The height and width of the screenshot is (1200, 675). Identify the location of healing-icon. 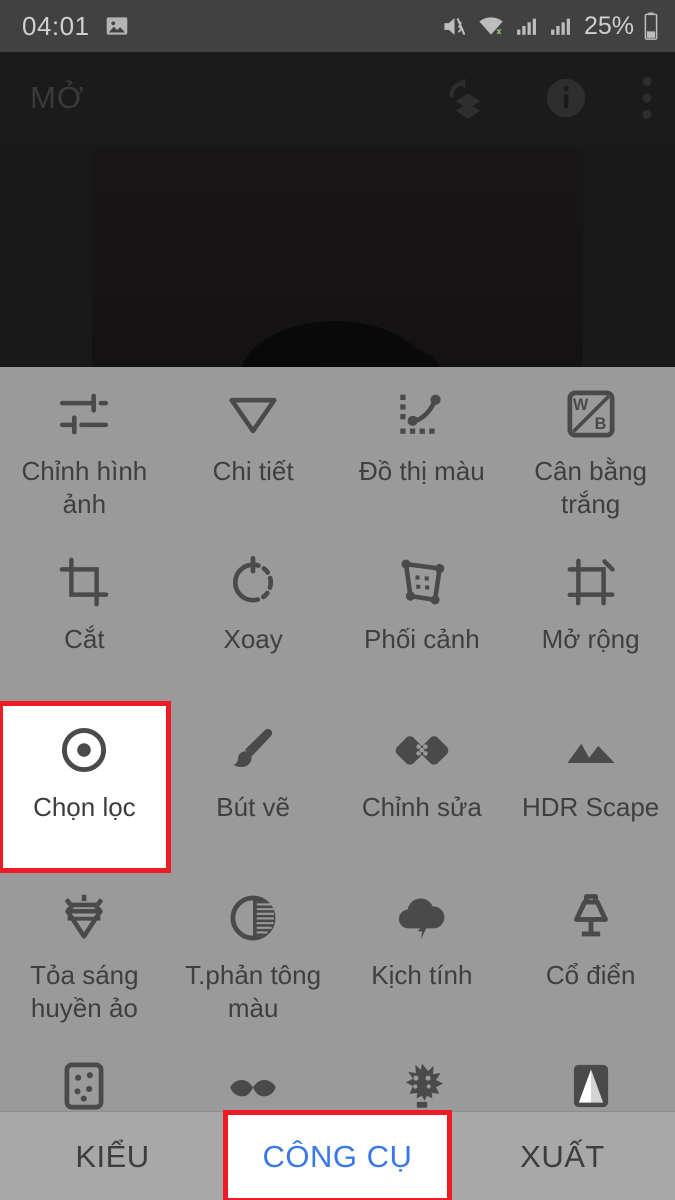
(422, 750).